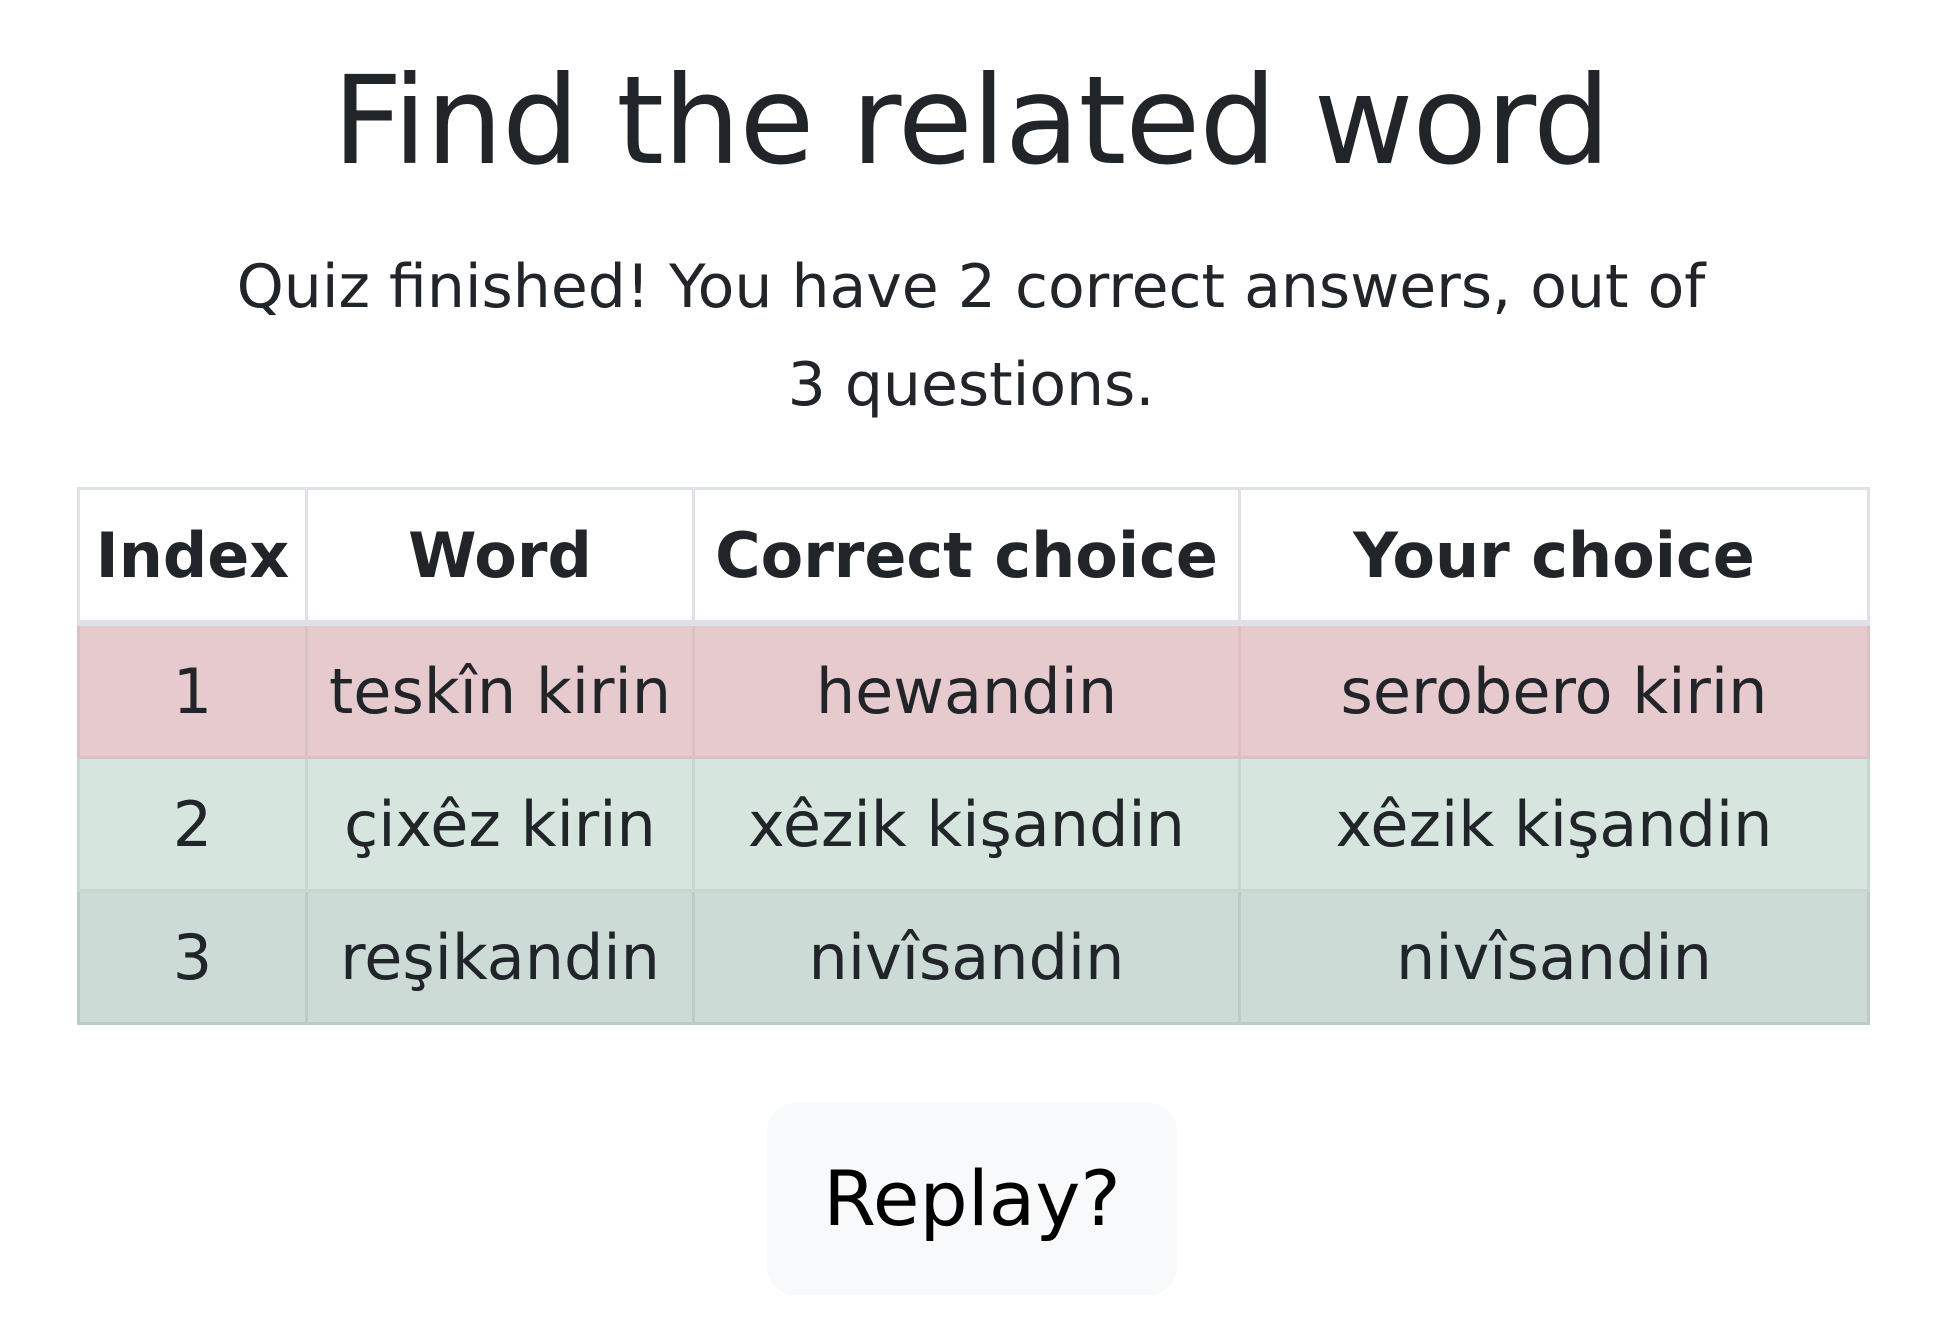 The image size is (1942, 1332). Describe the element at coordinates (971, 121) in the screenshot. I see `page-title: Find the related word` at that location.